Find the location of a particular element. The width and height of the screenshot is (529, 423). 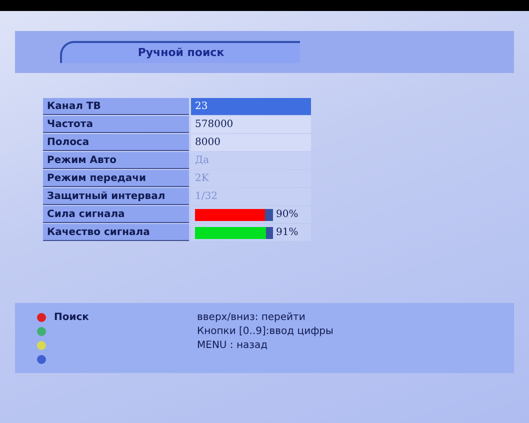

meter-reading: 90% is located at coordinates (287, 215).